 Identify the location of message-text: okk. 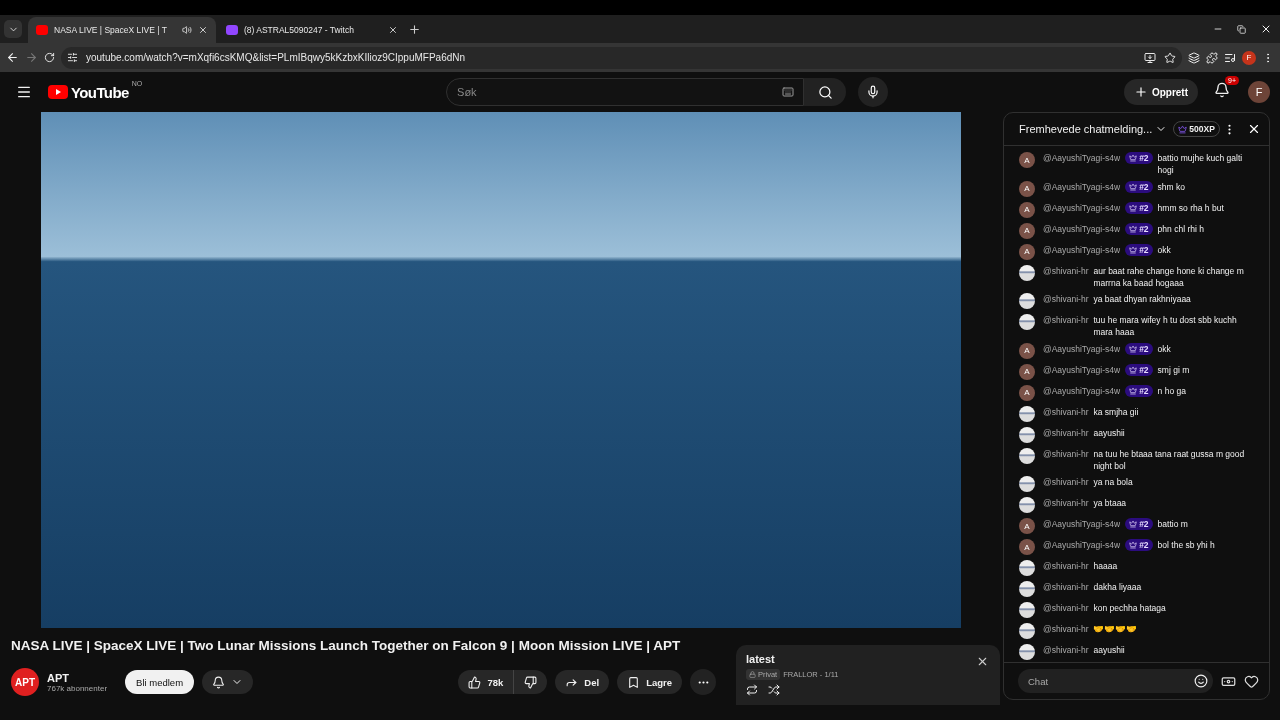
(1164, 249).